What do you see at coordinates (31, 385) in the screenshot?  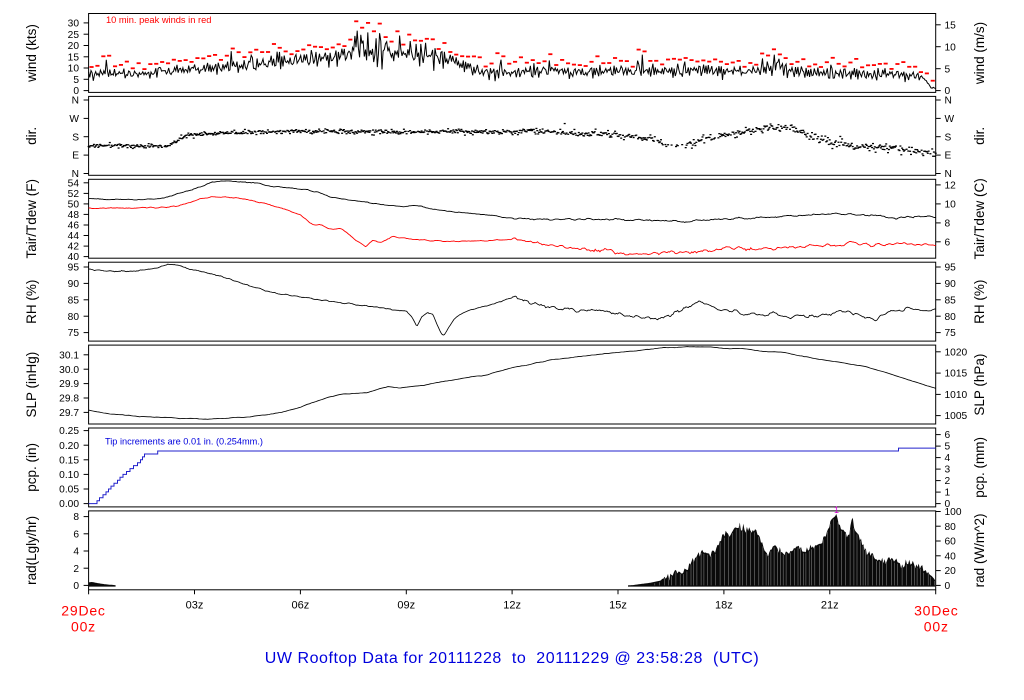 I see `svg-text: SLP (inHg)` at bounding box center [31, 385].